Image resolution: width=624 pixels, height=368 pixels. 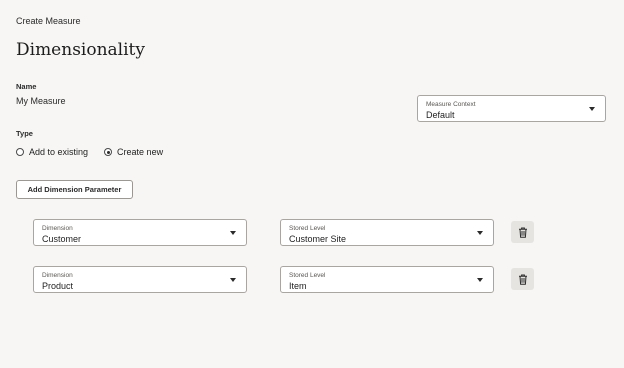 I want to click on dimension-select: Dimension Product, so click(x=140, y=279).